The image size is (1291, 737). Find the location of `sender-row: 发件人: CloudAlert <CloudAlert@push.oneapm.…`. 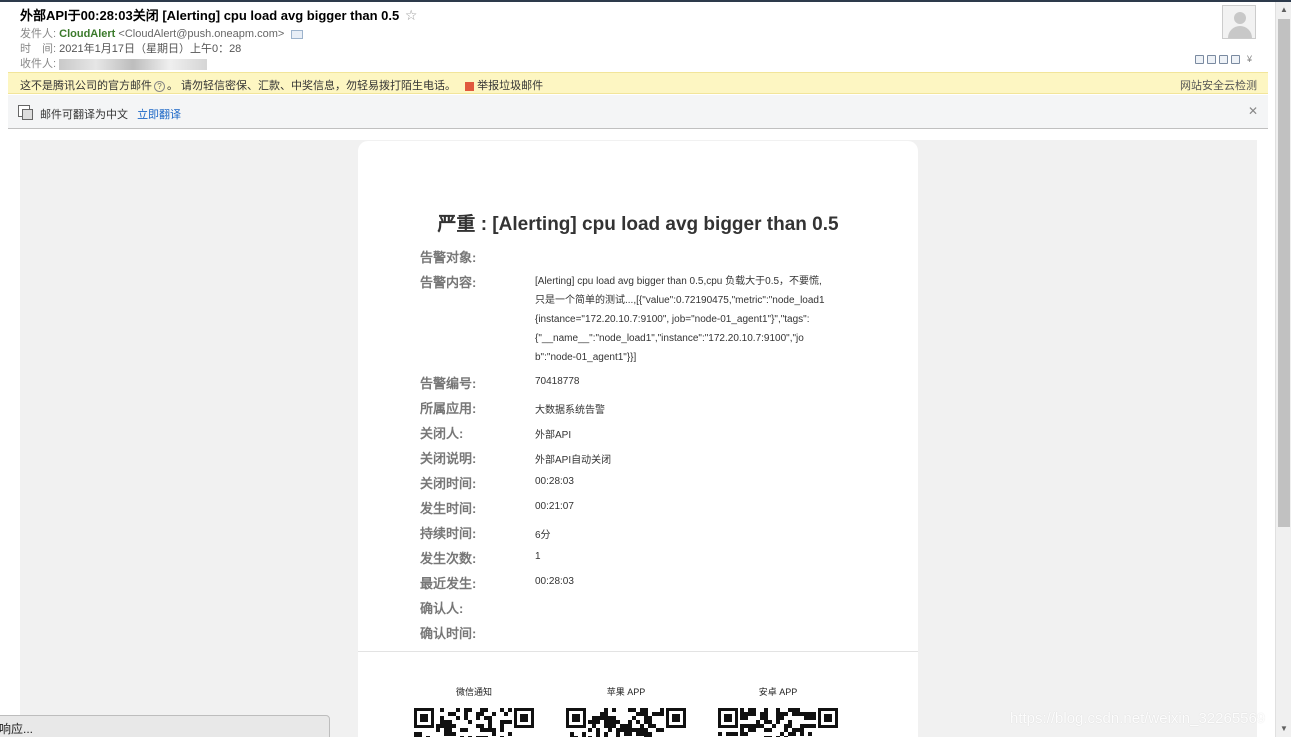

sender-row: 发件人: CloudAlert <CloudAlert@push.oneapm.… is located at coordinates (162, 33).